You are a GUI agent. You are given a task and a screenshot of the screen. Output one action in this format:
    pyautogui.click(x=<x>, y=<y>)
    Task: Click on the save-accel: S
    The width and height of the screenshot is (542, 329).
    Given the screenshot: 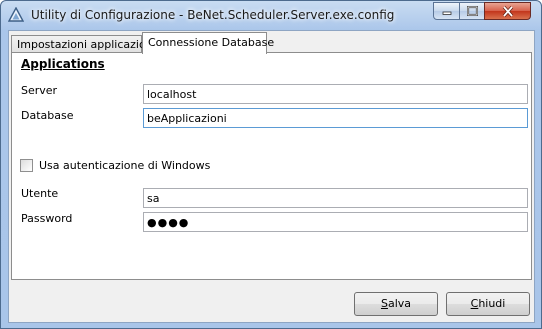 What is the action you would take?
    pyautogui.click(x=384, y=303)
    